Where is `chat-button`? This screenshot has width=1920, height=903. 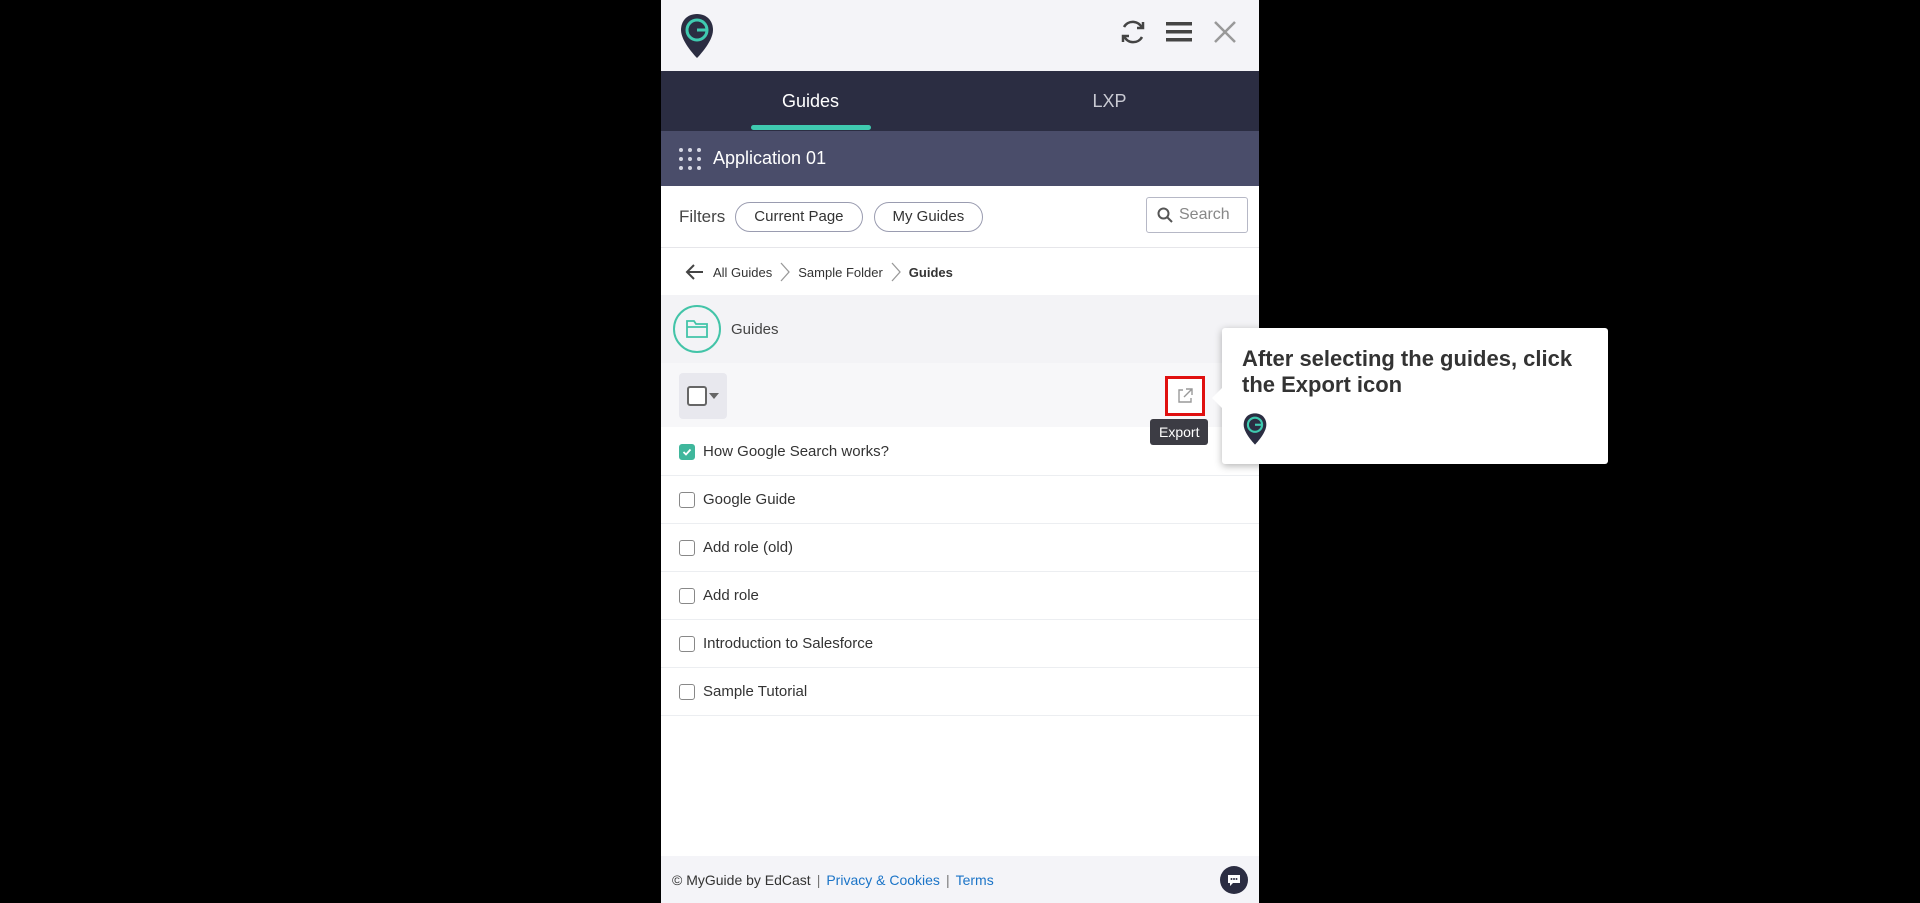 chat-button is located at coordinates (1234, 880).